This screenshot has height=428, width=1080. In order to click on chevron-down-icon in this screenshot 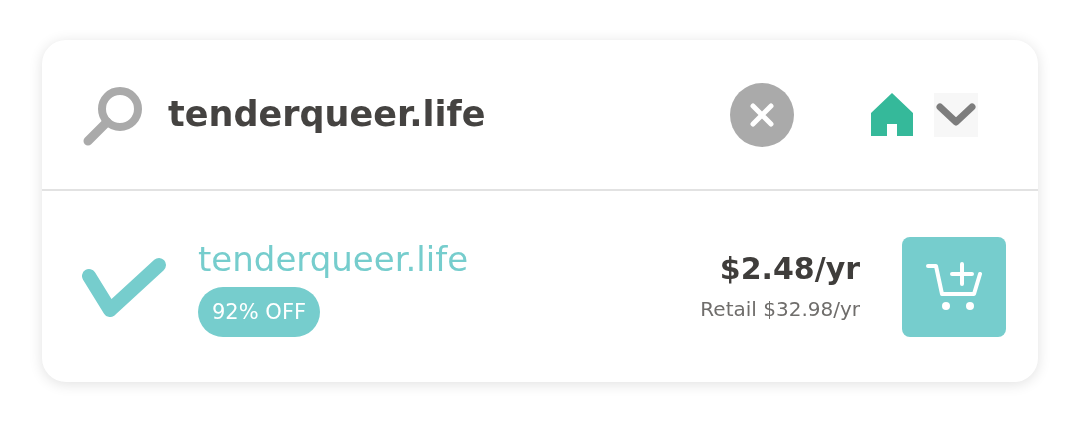, I will do `click(956, 114)`.